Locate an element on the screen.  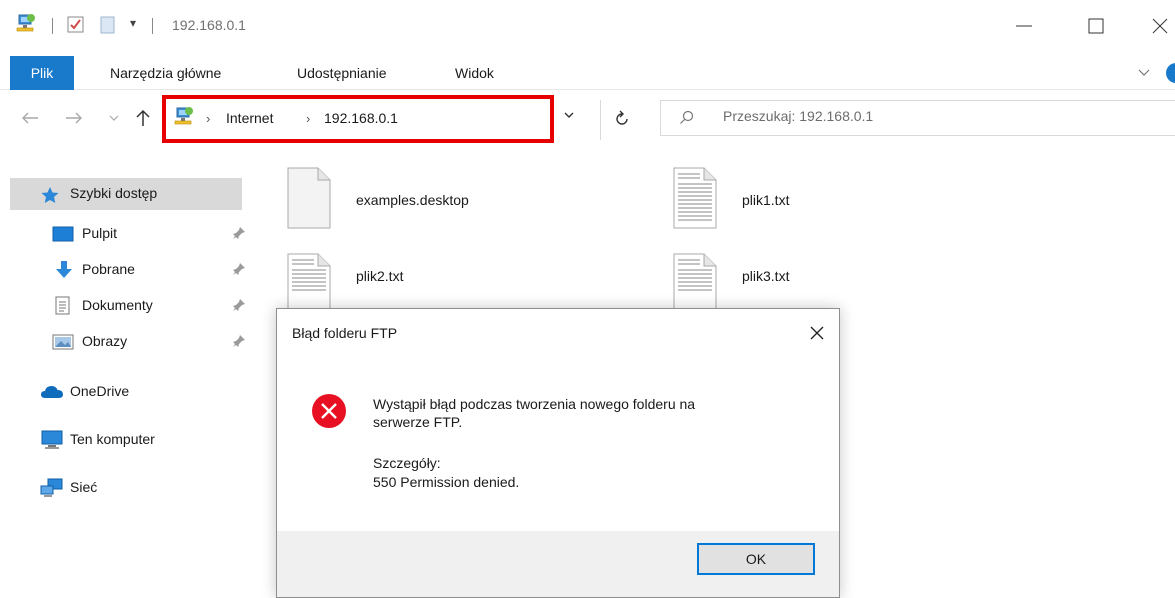
file-name: plik3.txt is located at coordinates (766, 276).